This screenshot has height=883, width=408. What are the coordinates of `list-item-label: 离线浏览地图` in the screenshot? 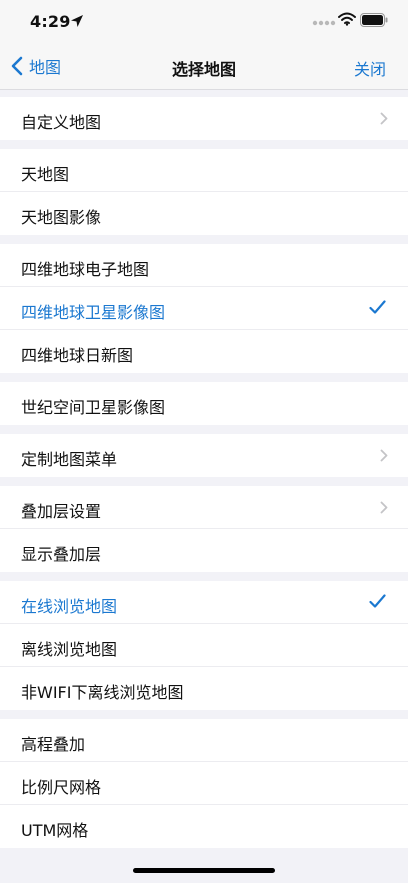 It's located at (69, 649).